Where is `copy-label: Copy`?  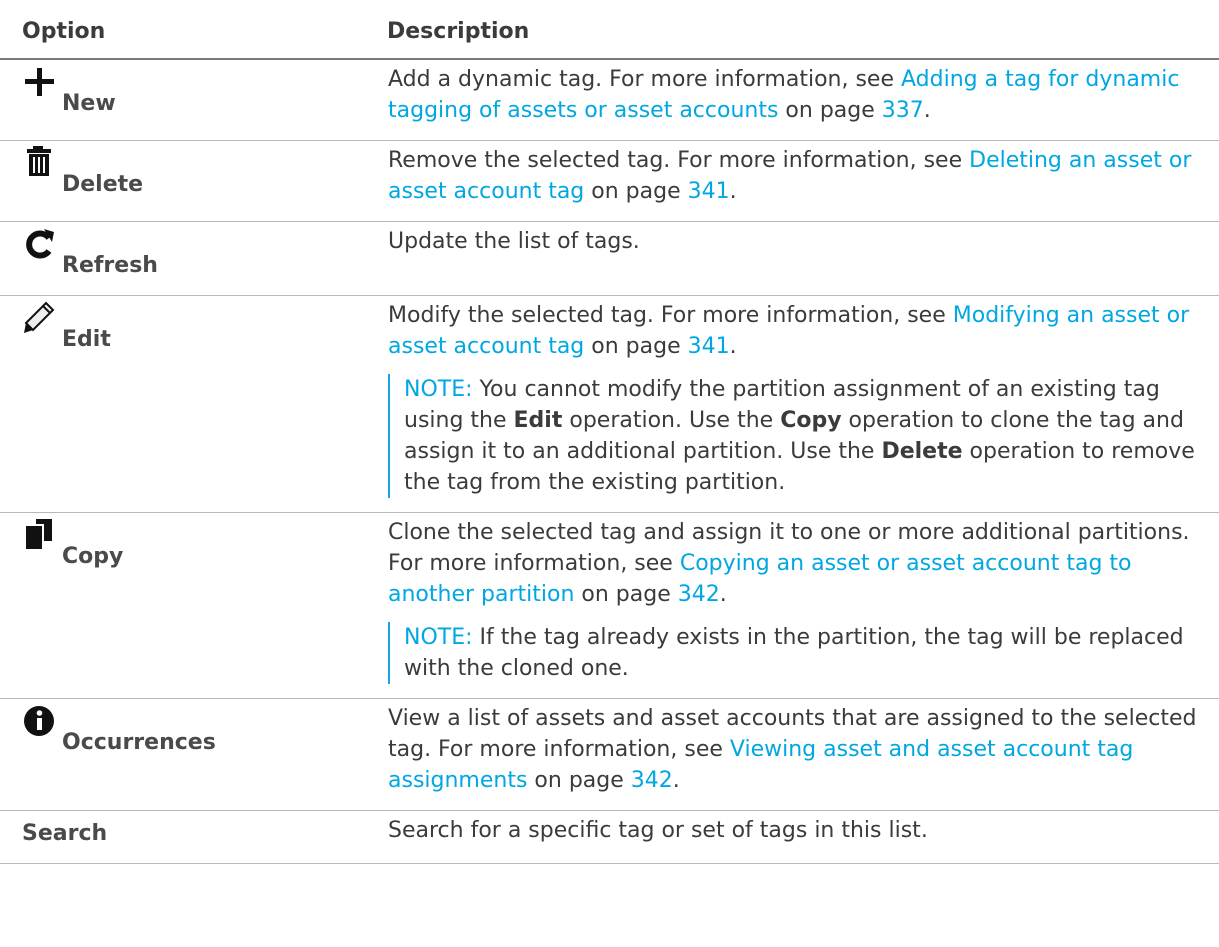
copy-label: Copy is located at coordinates (93, 556).